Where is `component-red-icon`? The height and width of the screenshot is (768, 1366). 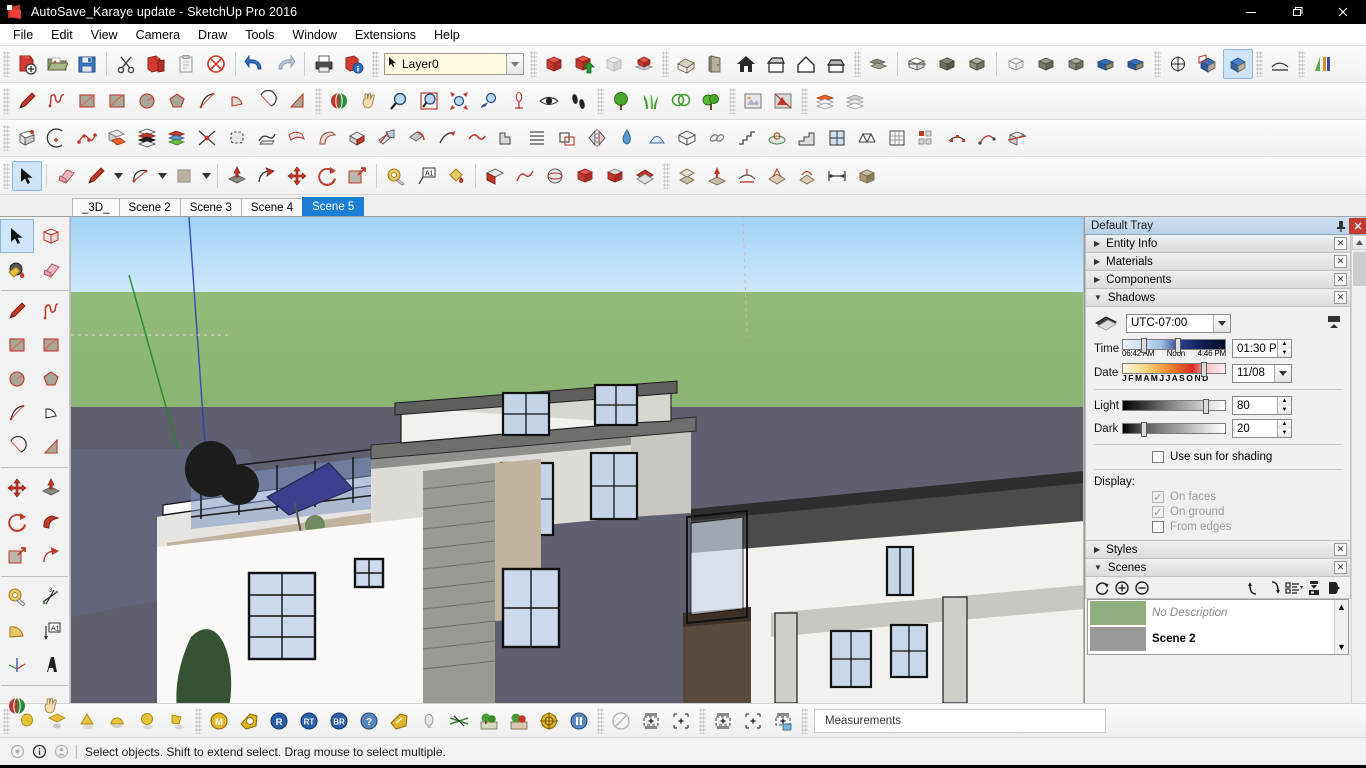
component-red-icon is located at coordinates (644, 64).